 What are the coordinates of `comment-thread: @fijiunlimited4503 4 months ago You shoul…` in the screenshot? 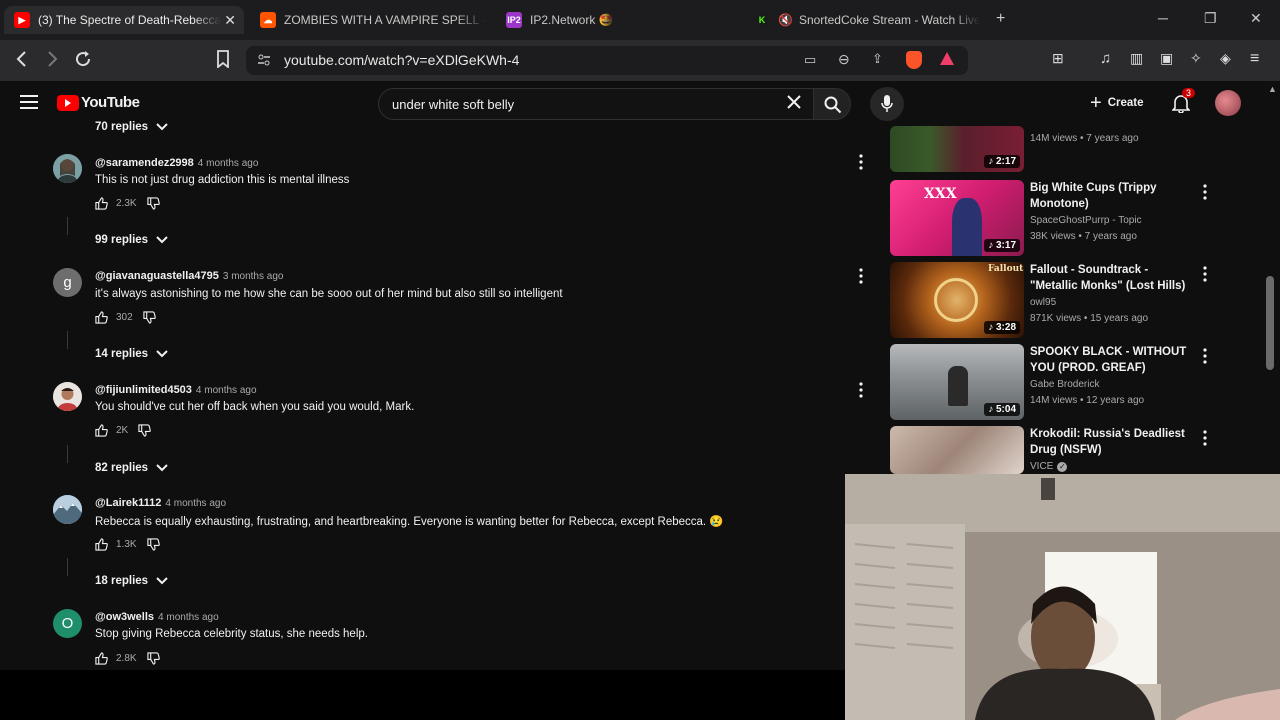 It's located at (440, 432).